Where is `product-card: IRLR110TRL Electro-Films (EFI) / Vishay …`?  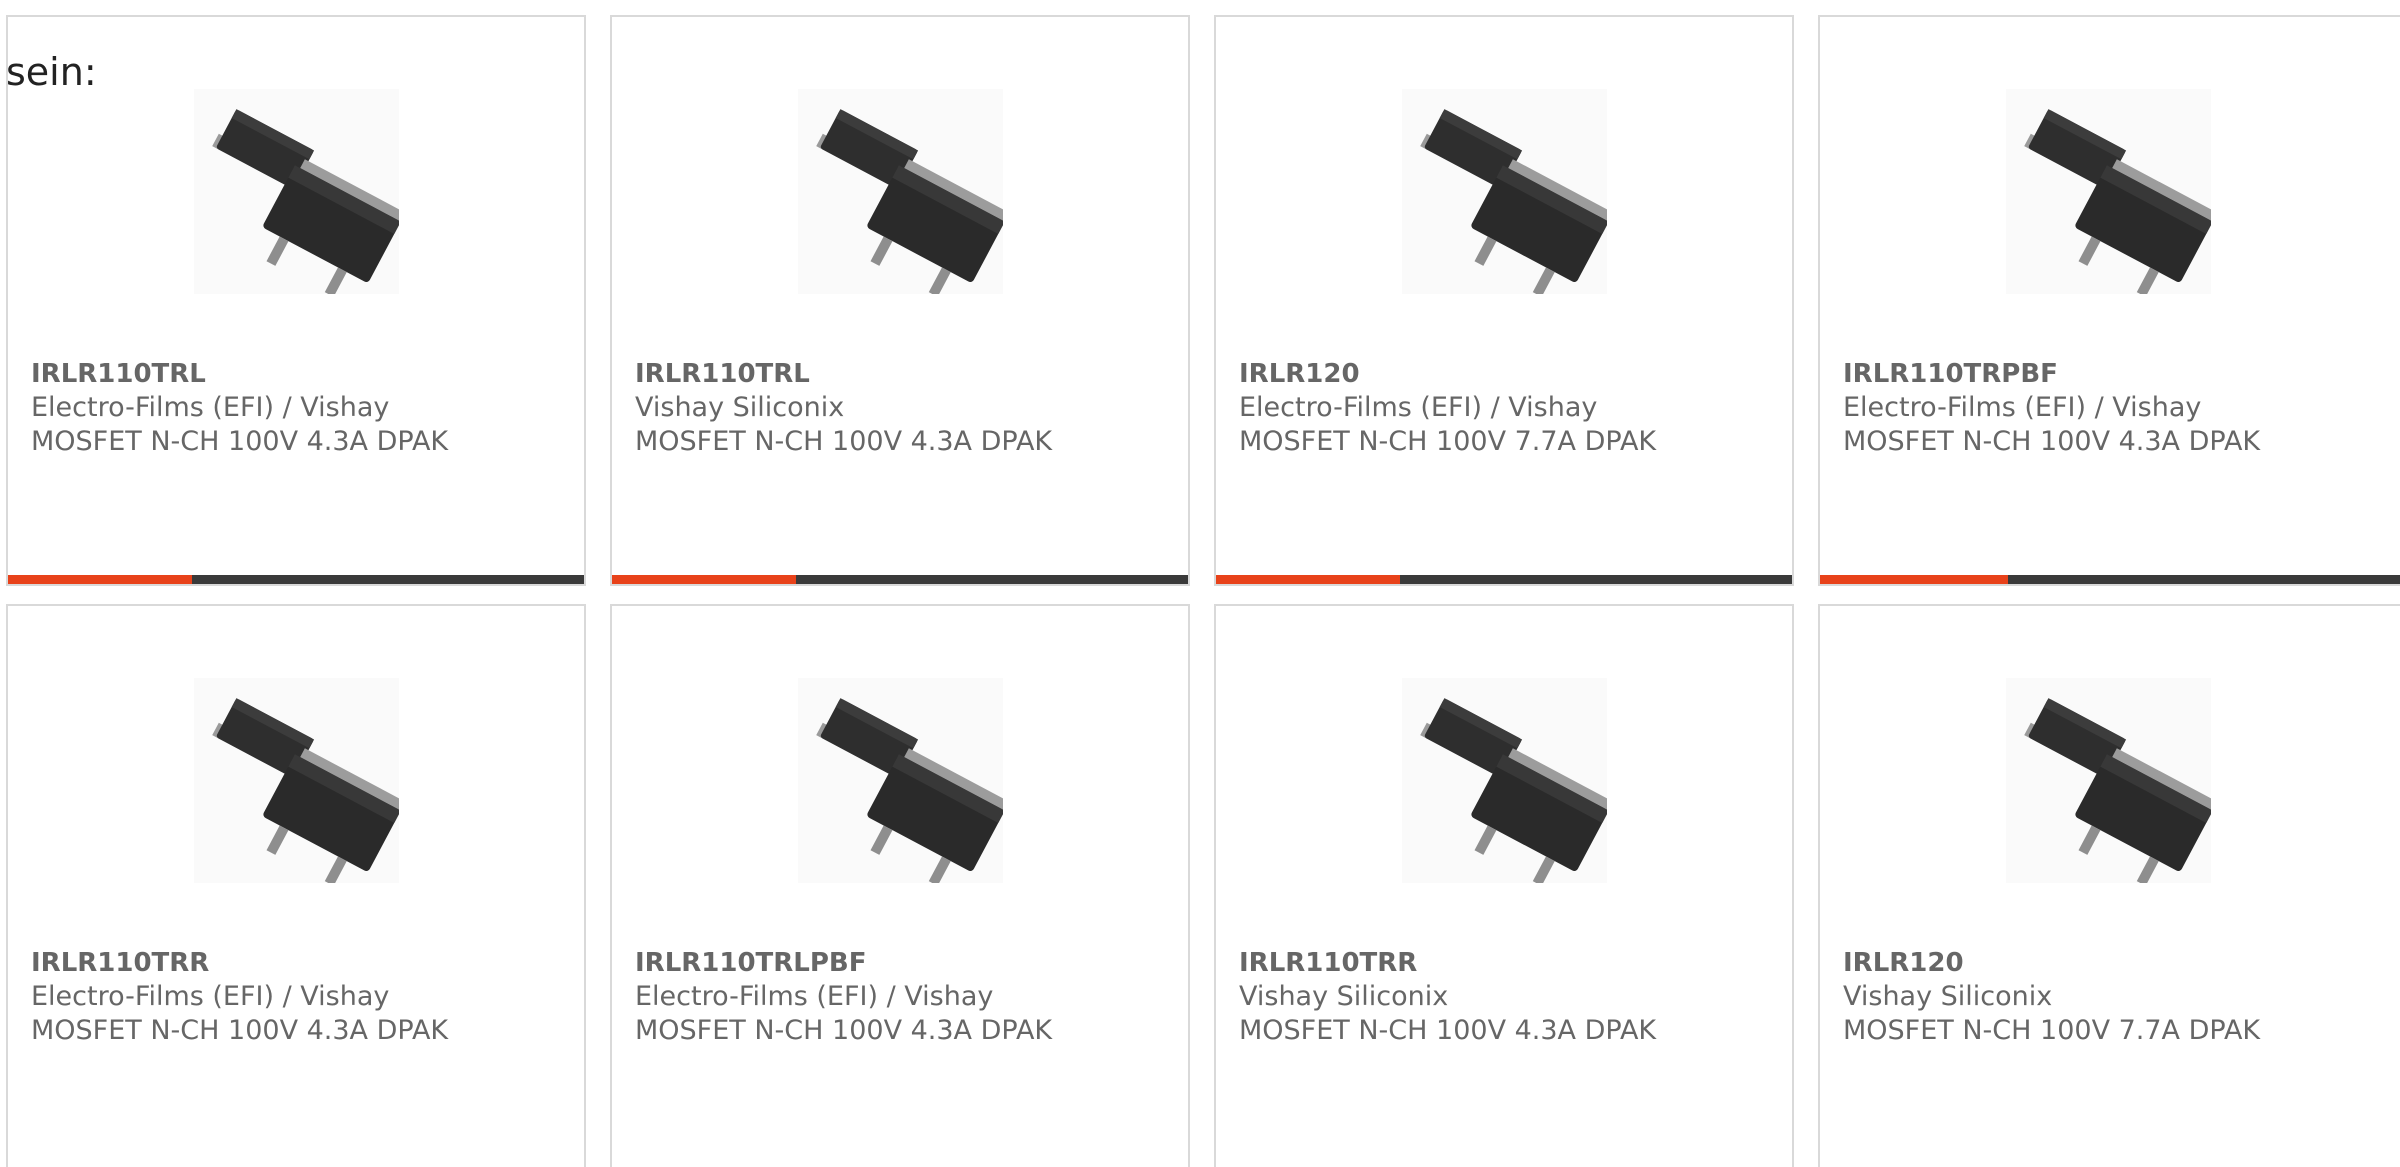
product-card: IRLR110TRL Electro-Films (EFI) / Vishay … is located at coordinates (296, 300).